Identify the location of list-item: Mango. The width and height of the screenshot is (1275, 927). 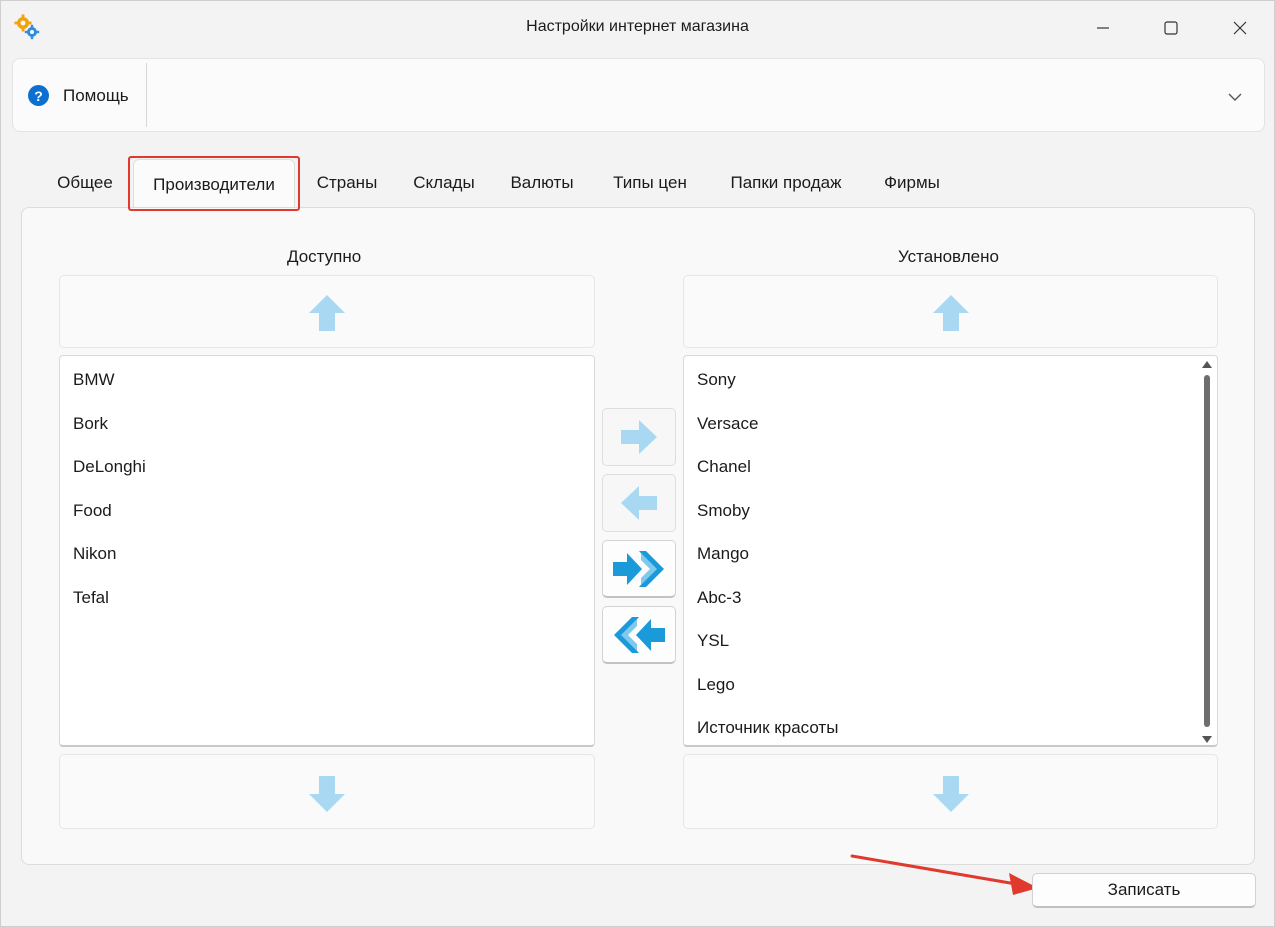
(723, 554).